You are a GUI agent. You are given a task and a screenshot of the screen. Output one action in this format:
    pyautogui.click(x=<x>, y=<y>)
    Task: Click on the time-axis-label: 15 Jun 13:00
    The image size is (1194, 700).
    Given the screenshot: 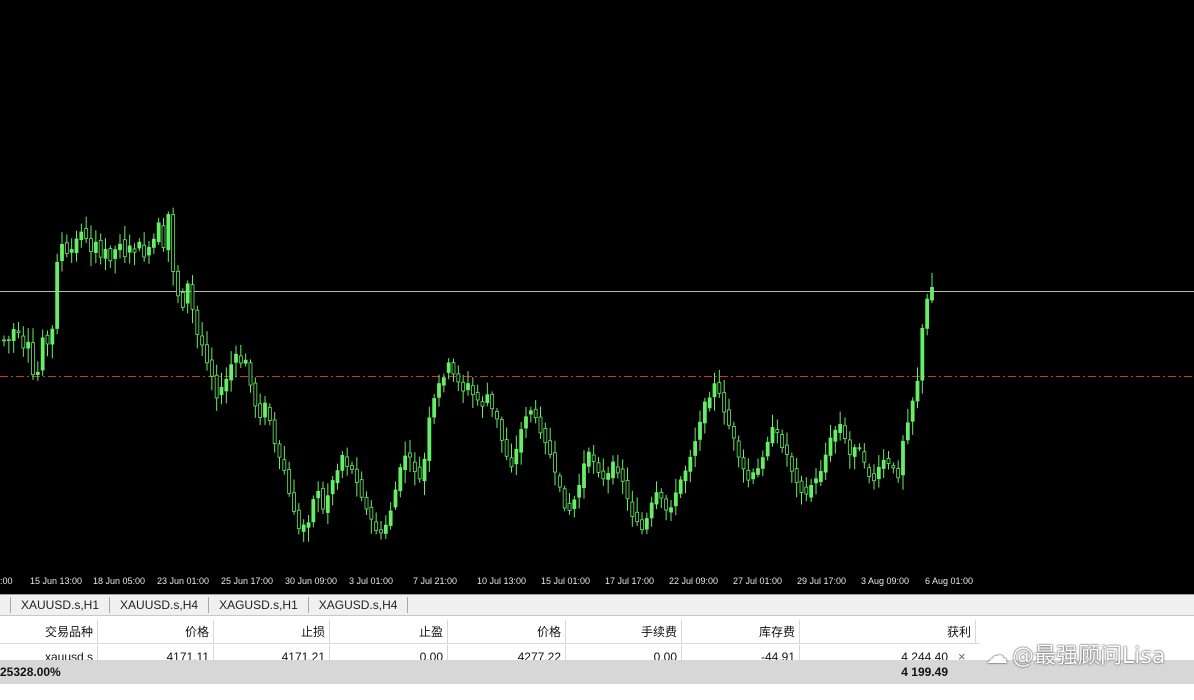 What is the action you would take?
    pyautogui.click(x=56, y=581)
    